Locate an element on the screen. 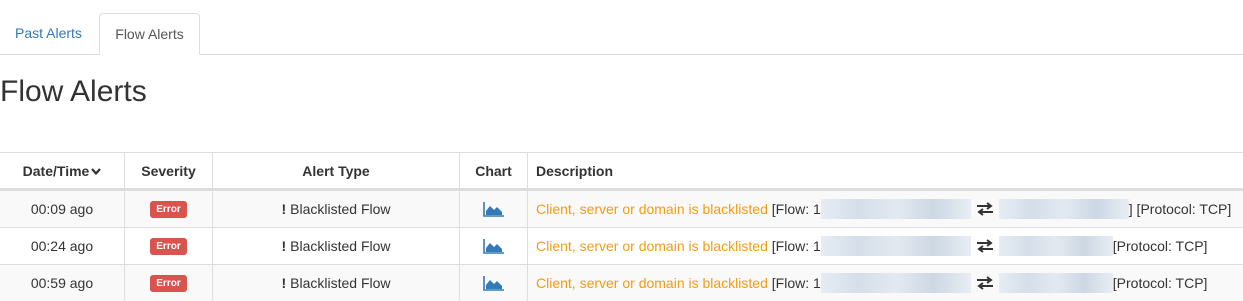 This screenshot has height=301, width=1243. severity-column-header: Severity is located at coordinates (168, 170).